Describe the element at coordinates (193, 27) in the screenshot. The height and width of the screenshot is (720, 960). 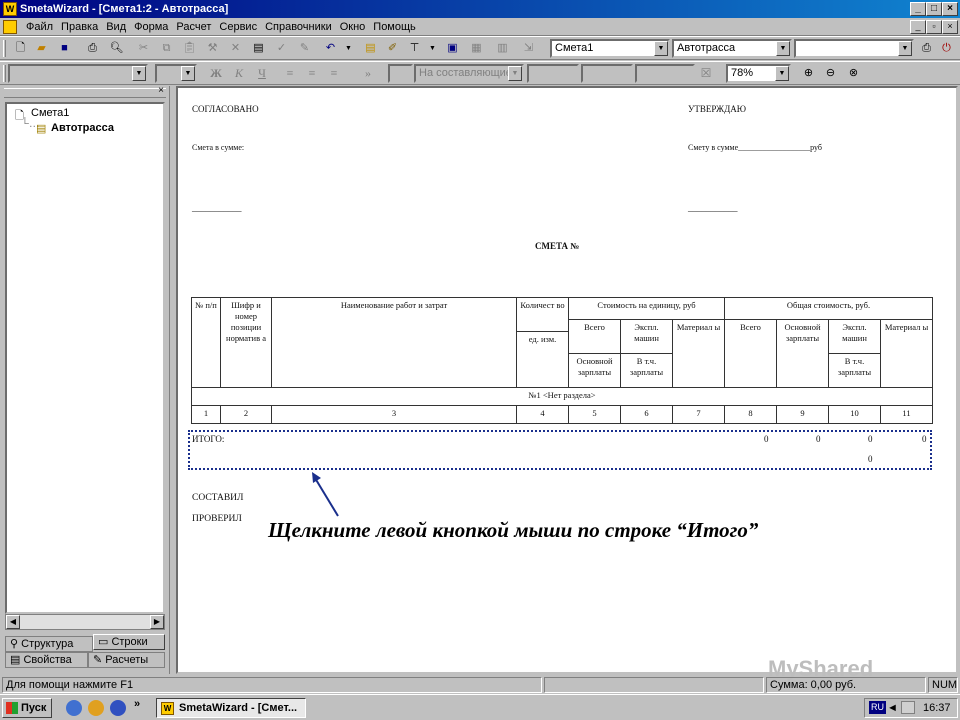
I see `menu-calc: Расчет` at that location.